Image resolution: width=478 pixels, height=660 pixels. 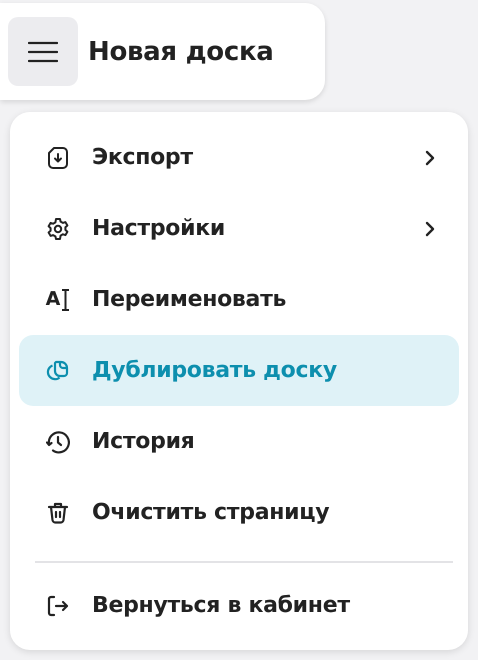 I want to click on menu-item: Экспорт, so click(x=239, y=157).